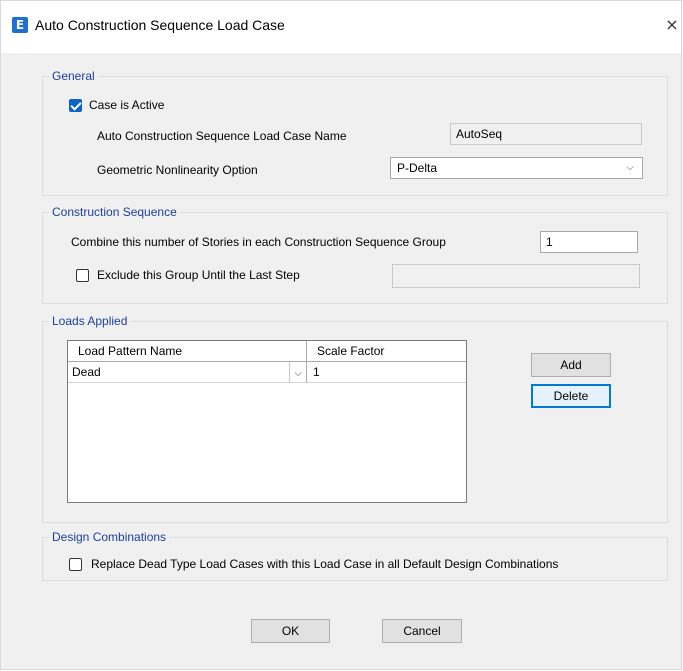  I want to click on dialog-title: Auto Construction Sequence Load Case, so click(160, 25).